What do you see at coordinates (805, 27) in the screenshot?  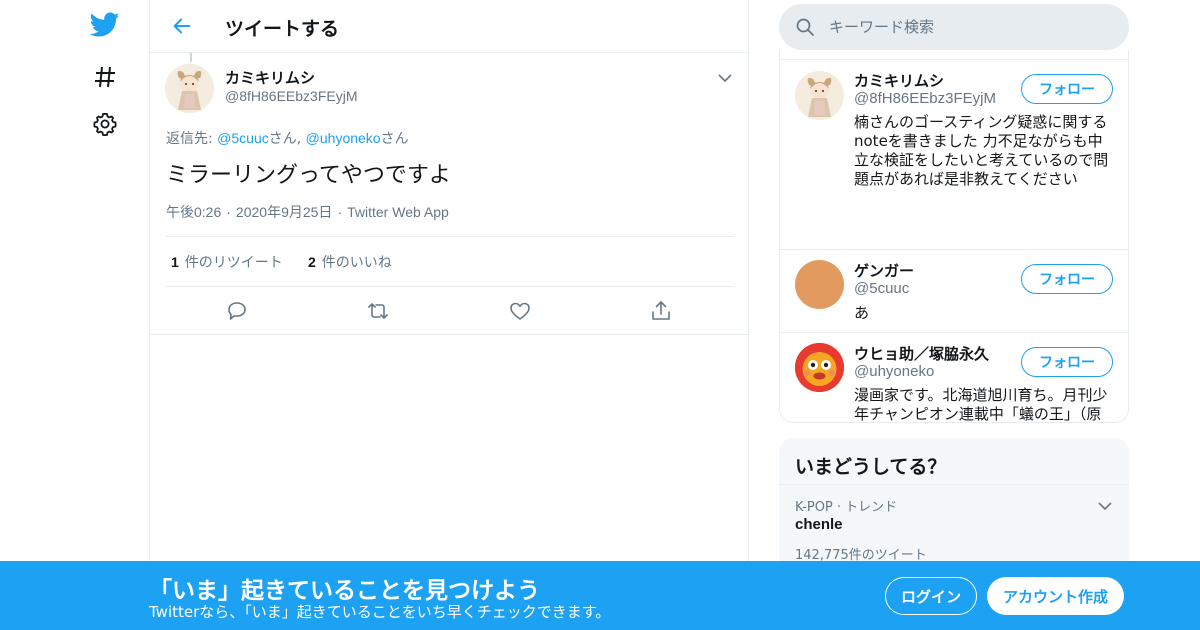 I see `search-icon` at bounding box center [805, 27].